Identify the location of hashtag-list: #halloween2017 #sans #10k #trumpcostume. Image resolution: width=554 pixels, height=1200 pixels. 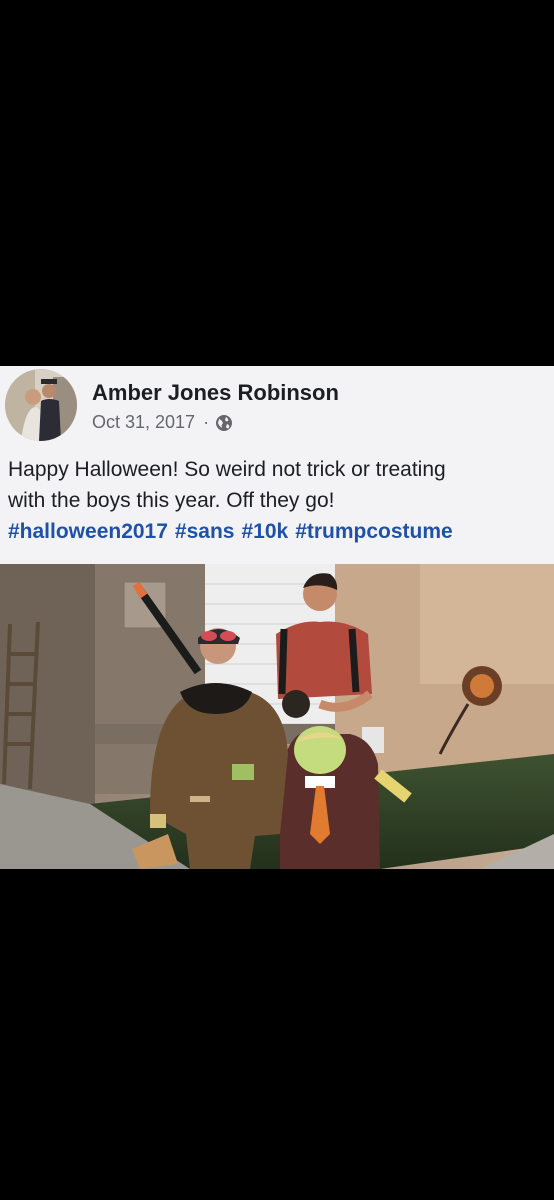
(281, 531).